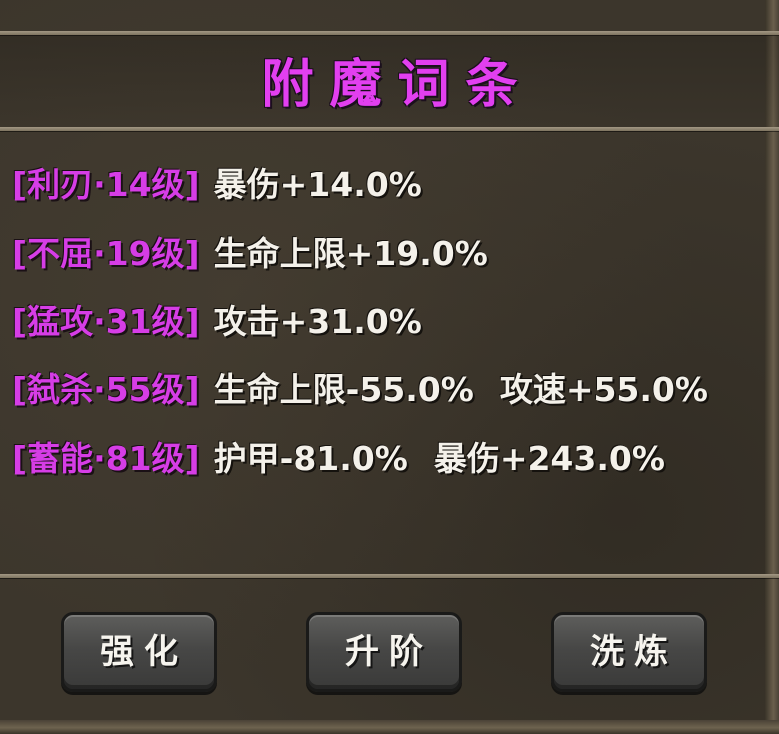 The width and height of the screenshot is (779, 734). What do you see at coordinates (106, 184) in the screenshot?
I see `affix-tag: [利刃·14级]` at bounding box center [106, 184].